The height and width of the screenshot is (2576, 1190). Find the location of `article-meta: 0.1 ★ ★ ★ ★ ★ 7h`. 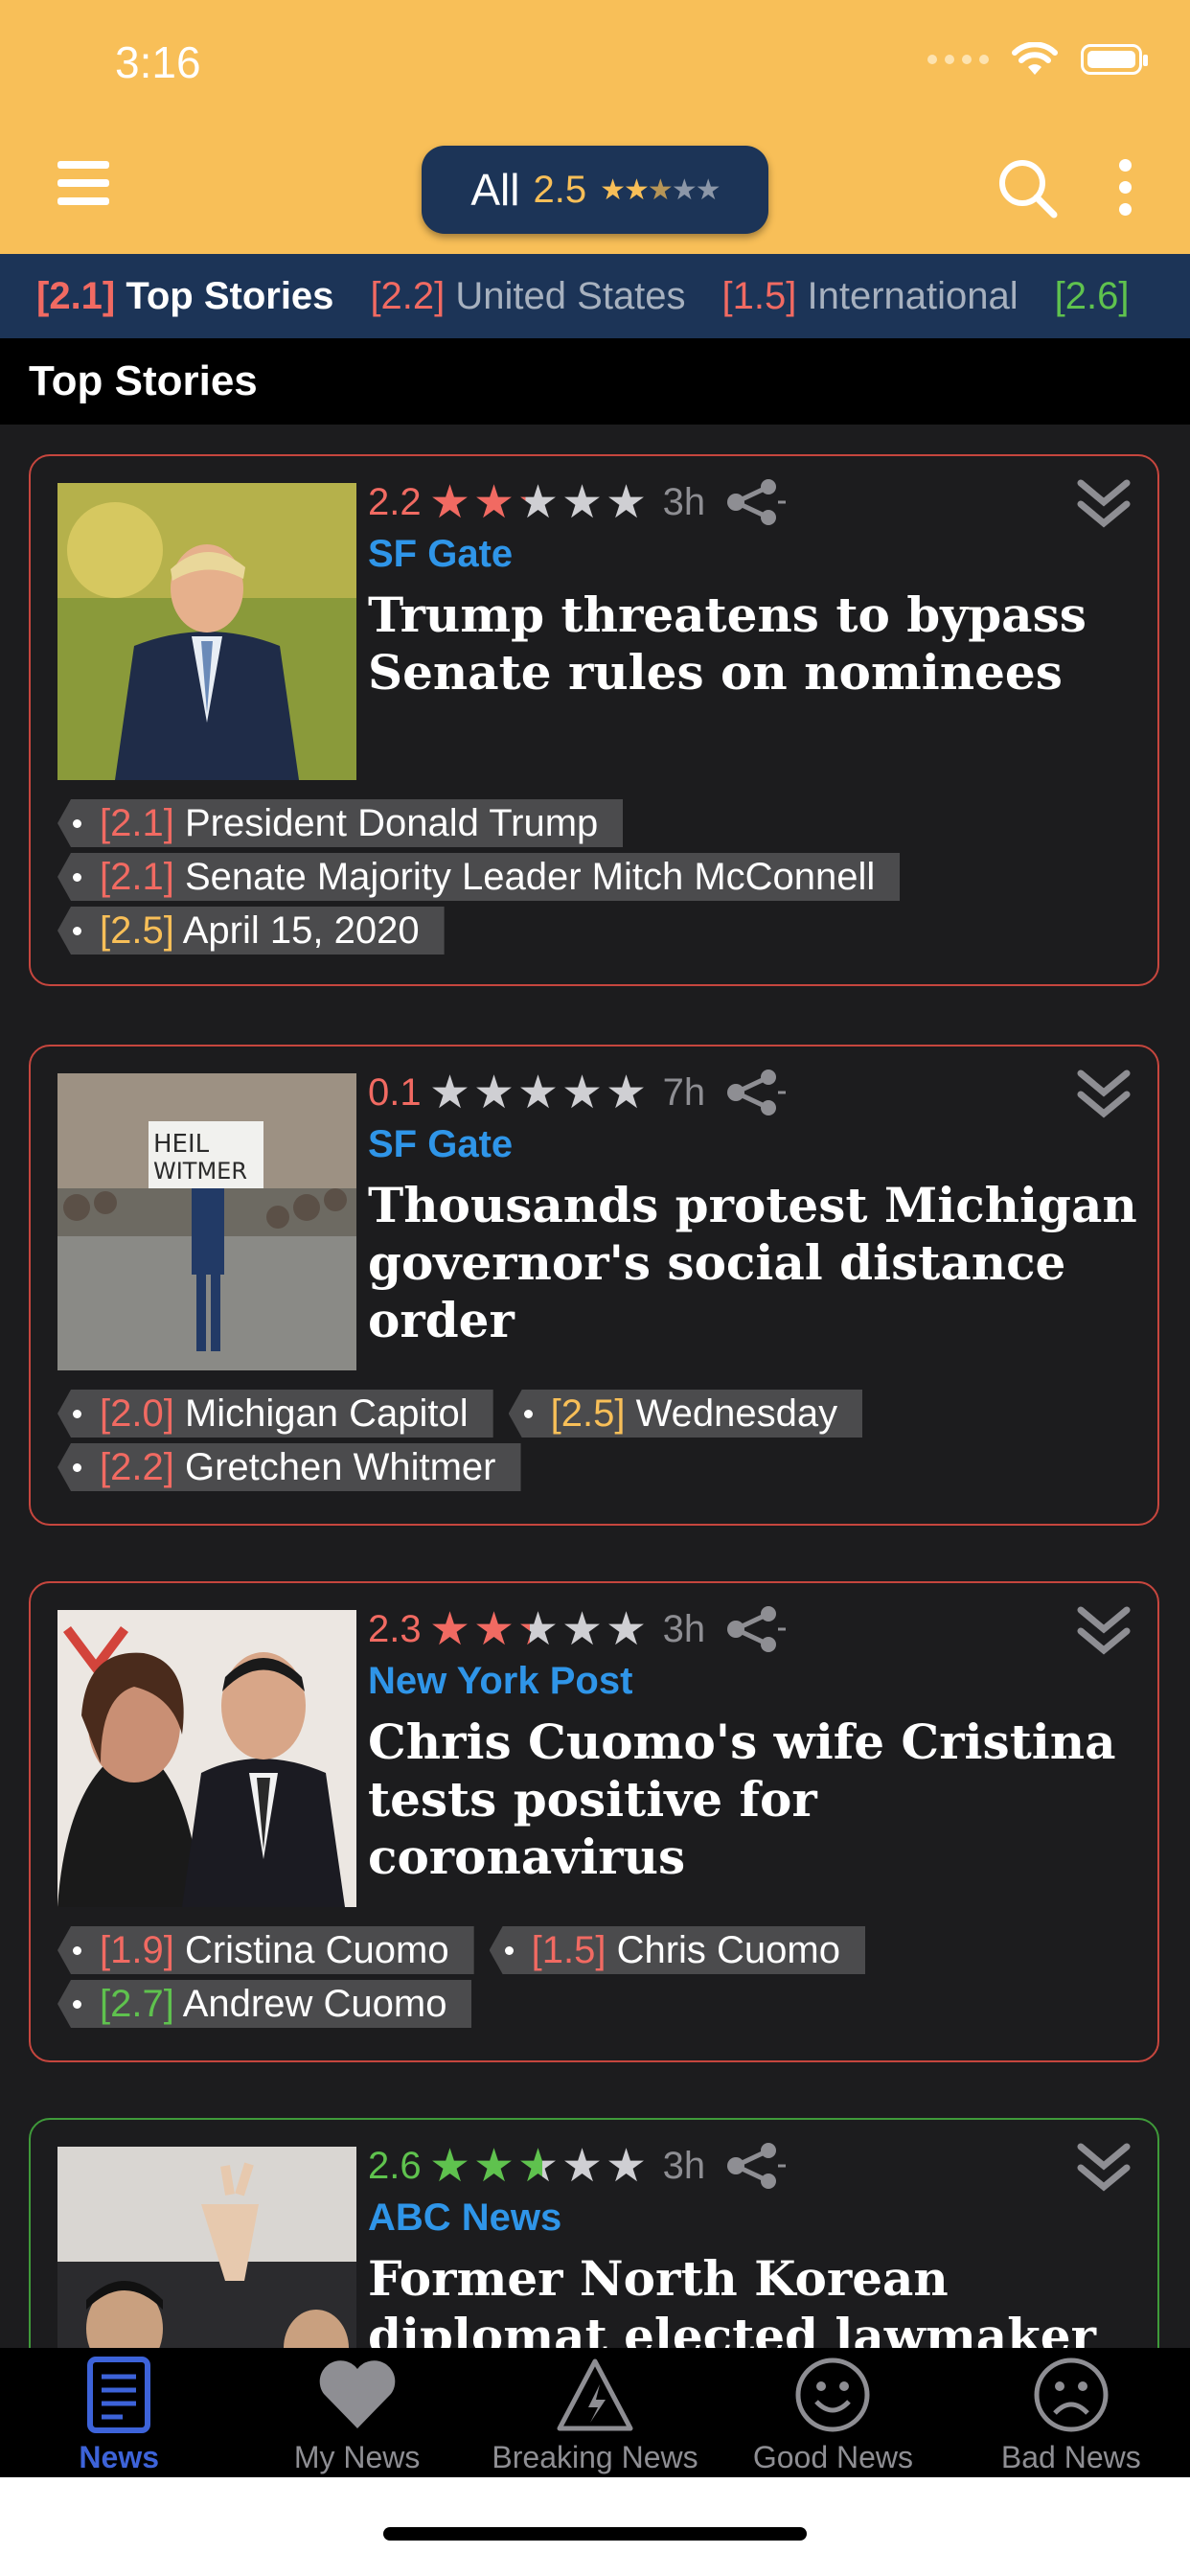

article-meta: 0.1 ★ ★ ★ ★ ★ 7h is located at coordinates (578, 1092).